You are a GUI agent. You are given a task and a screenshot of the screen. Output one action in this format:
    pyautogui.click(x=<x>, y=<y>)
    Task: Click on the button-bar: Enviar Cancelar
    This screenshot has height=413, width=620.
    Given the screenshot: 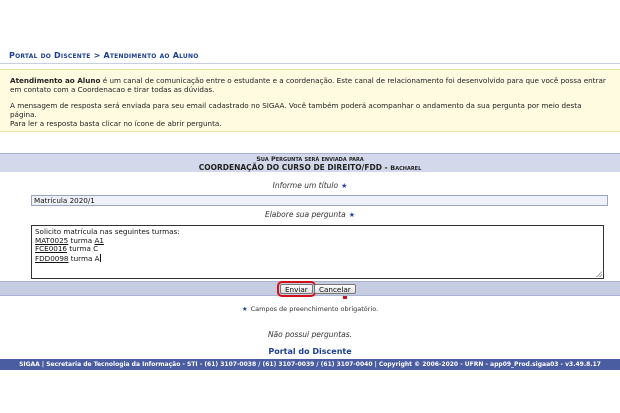 What is the action you would take?
    pyautogui.click(x=310, y=289)
    